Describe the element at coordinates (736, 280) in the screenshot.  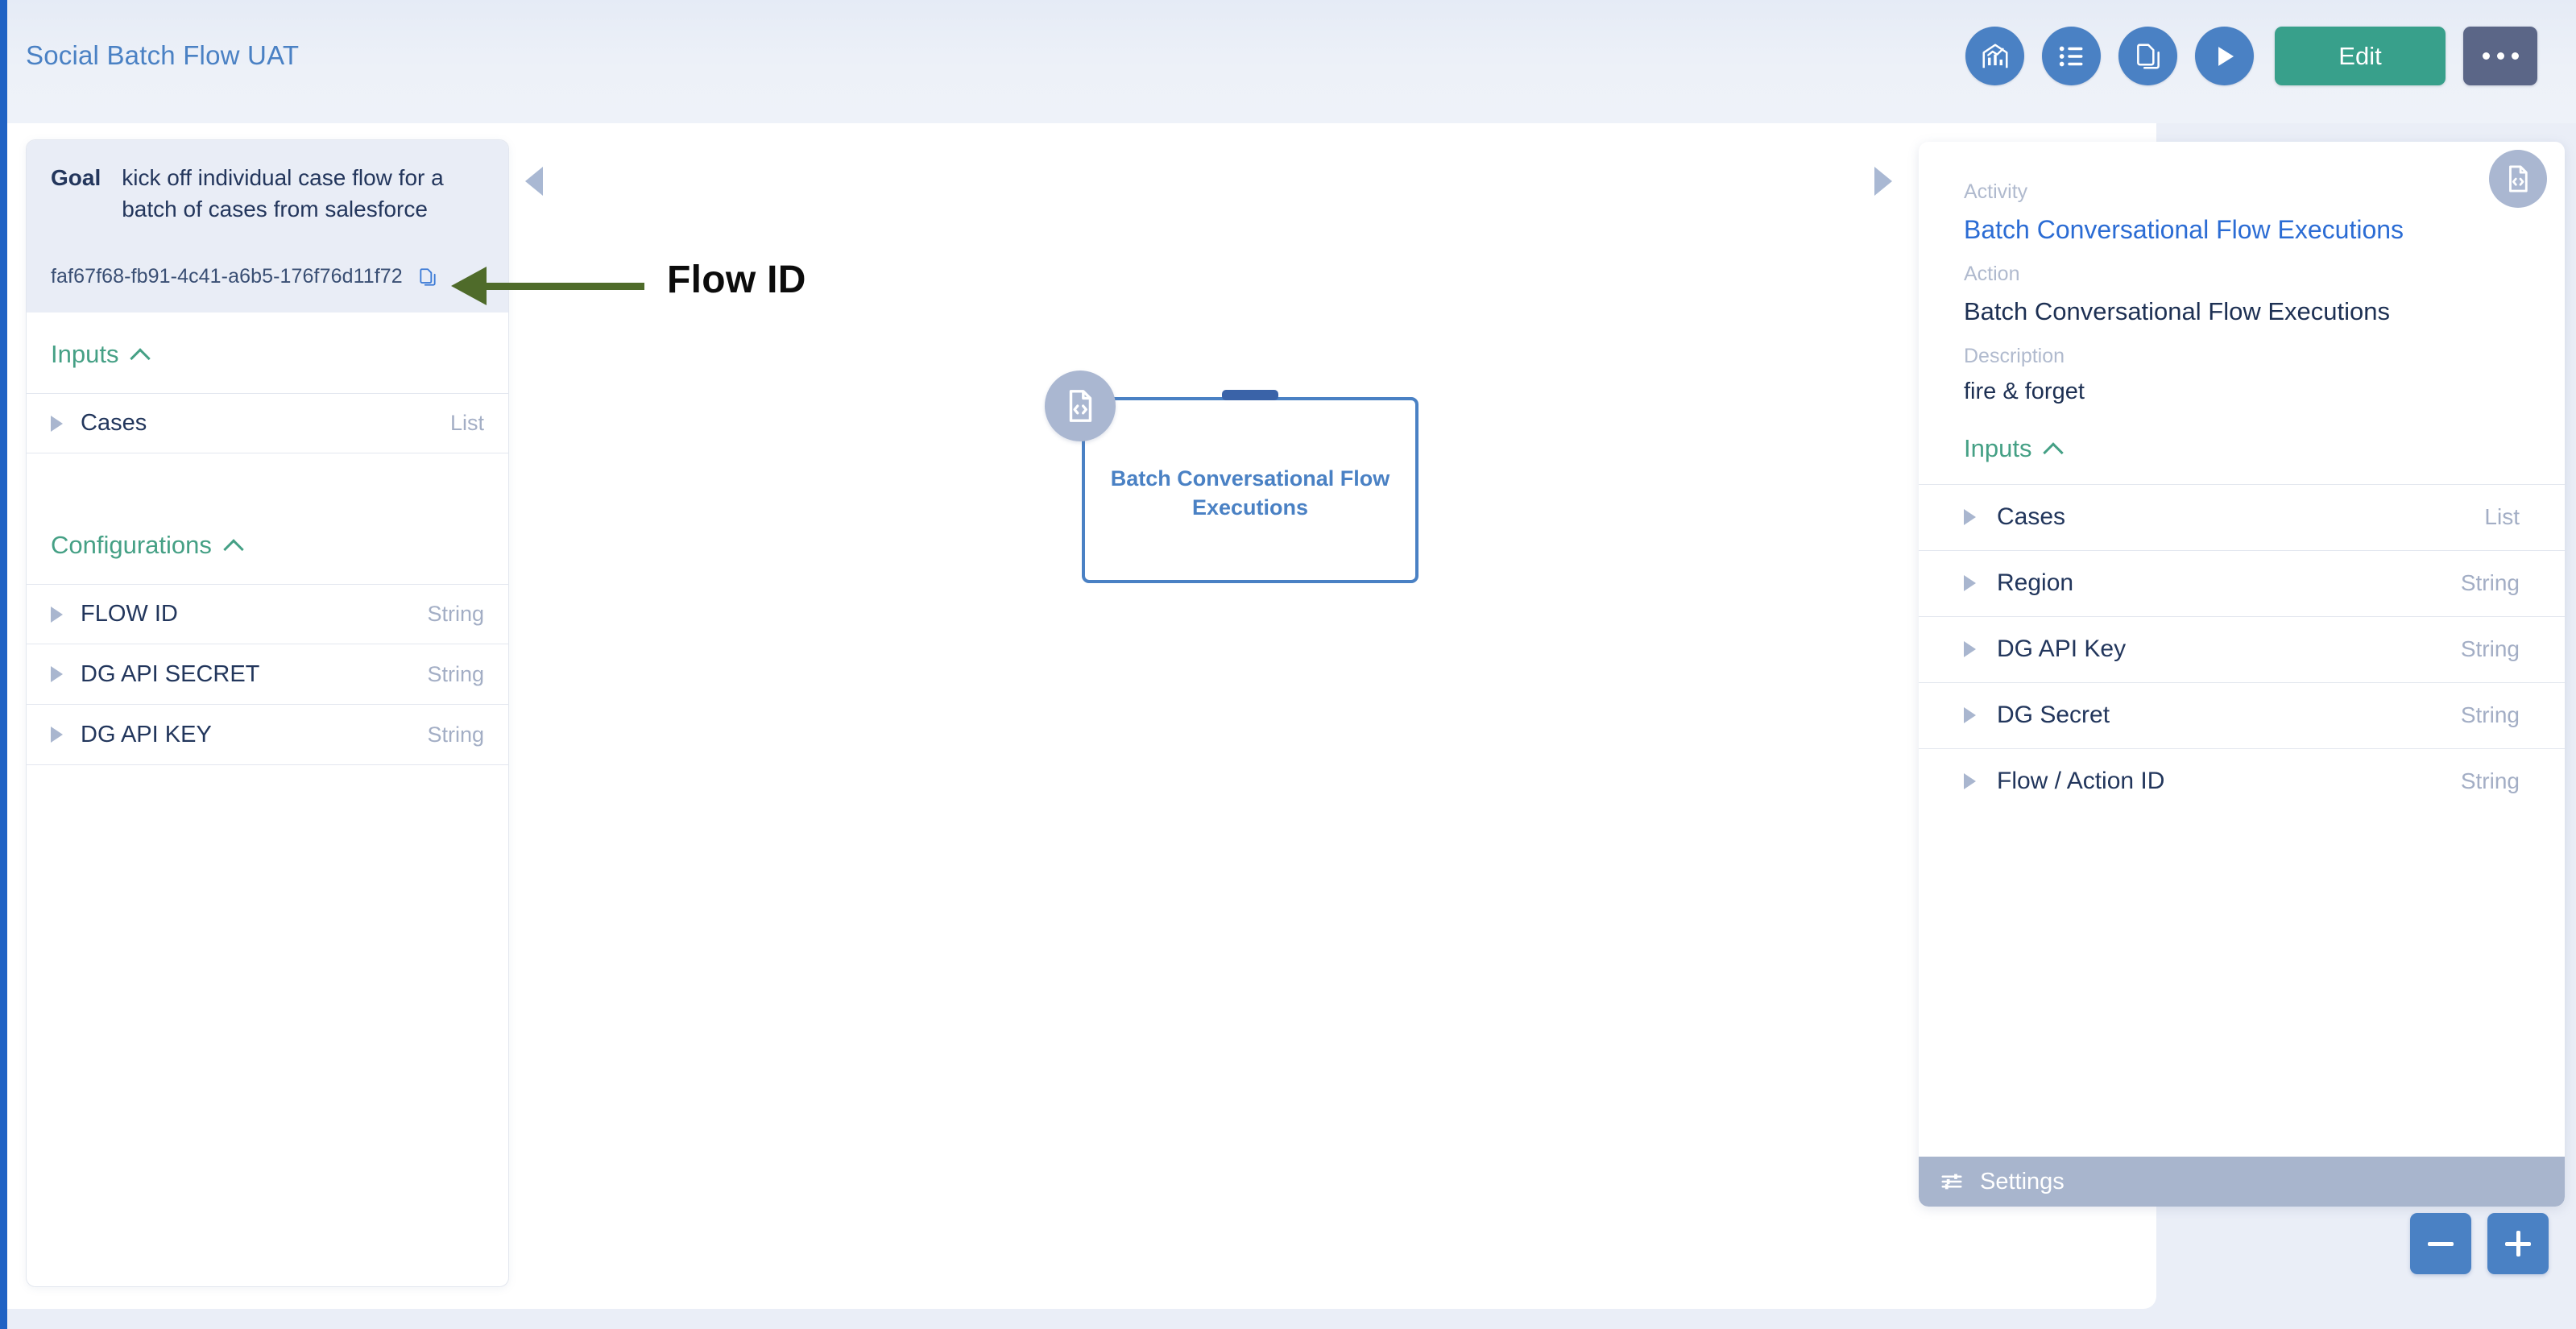
I see `annotation-label: Flow ID` at that location.